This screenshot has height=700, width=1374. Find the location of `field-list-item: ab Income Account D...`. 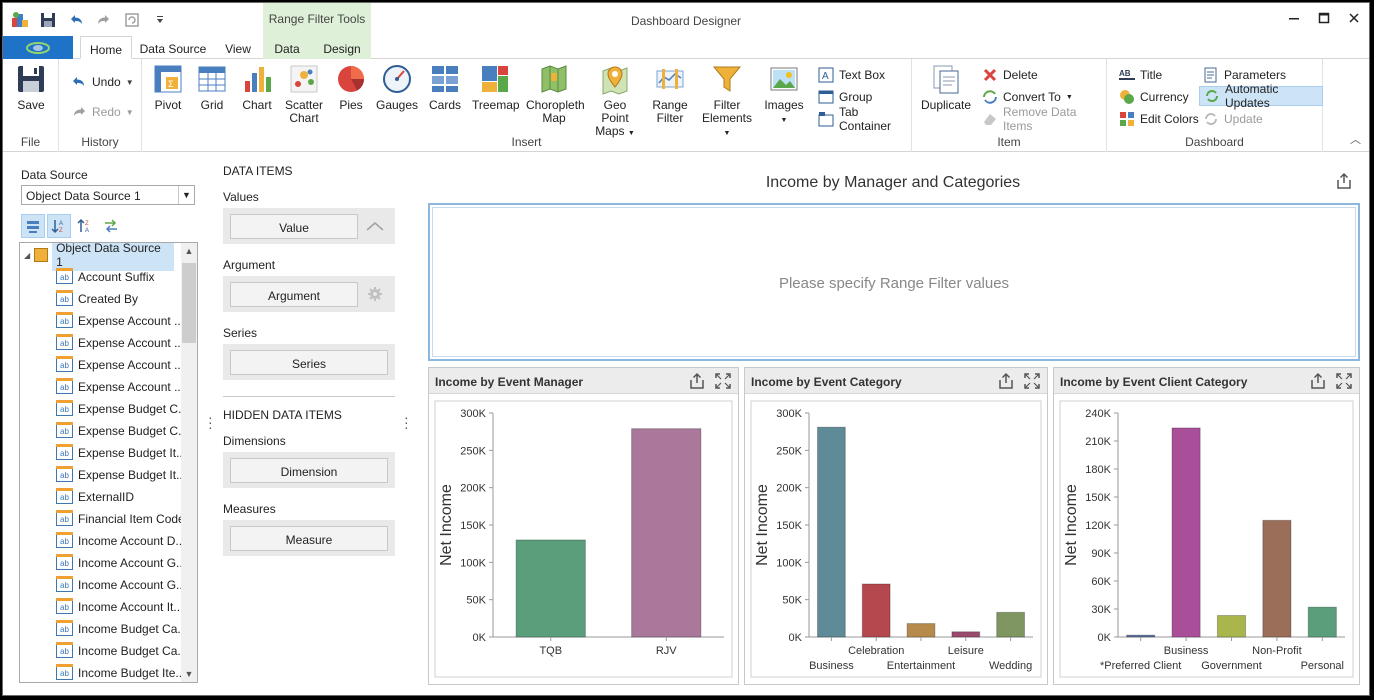

field-list-item: ab Income Account D... is located at coordinates (119, 541).